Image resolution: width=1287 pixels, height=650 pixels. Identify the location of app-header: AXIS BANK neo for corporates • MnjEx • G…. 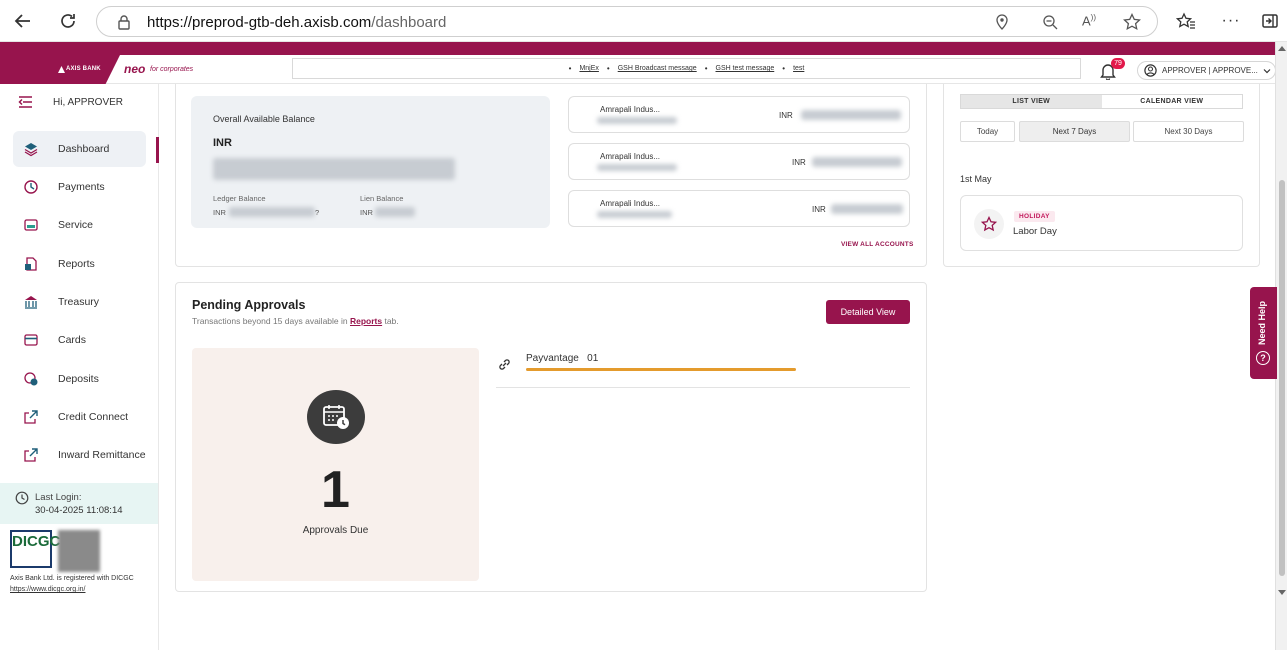
(638, 69).